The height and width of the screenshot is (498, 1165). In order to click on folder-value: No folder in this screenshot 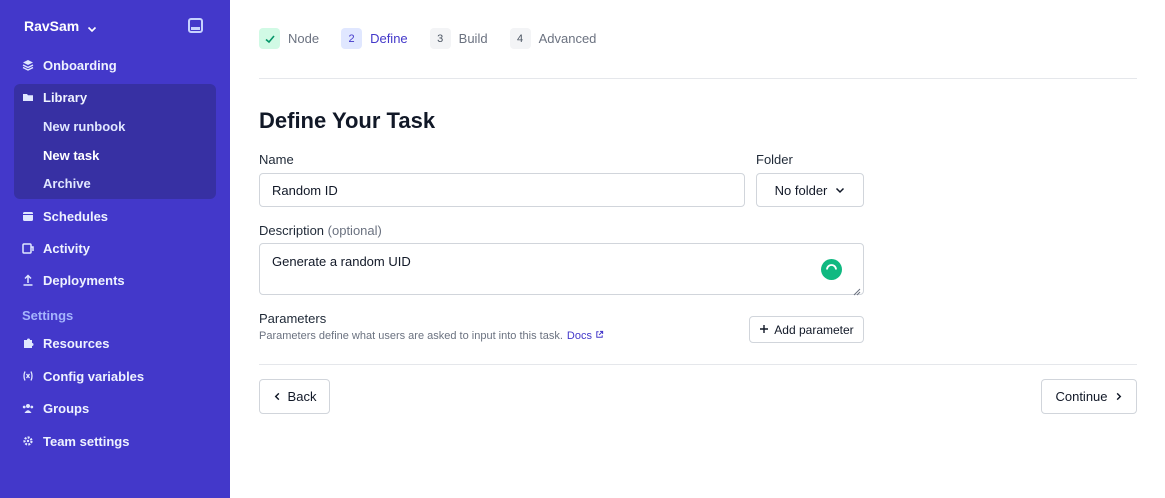, I will do `click(801, 190)`.